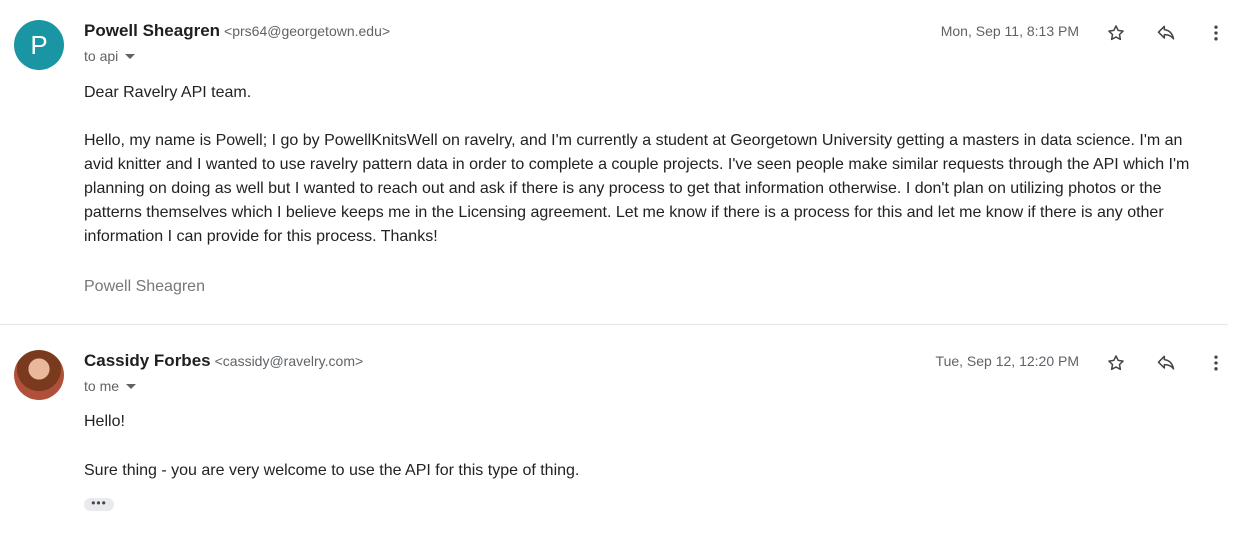 Image resolution: width=1243 pixels, height=547 pixels. What do you see at coordinates (102, 386) in the screenshot?
I see `recipient-label: to me` at bounding box center [102, 386].